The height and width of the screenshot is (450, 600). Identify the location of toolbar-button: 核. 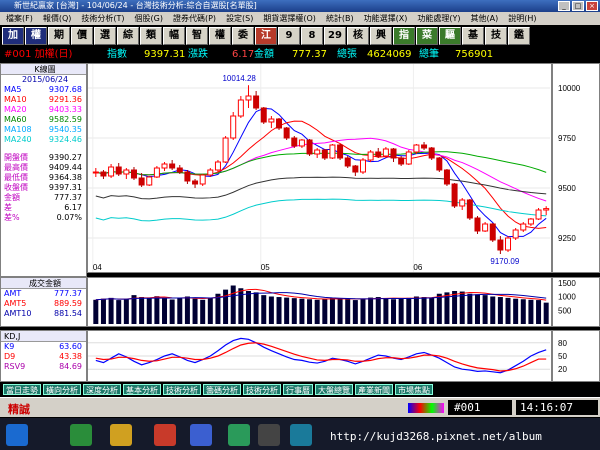
(358, 36).